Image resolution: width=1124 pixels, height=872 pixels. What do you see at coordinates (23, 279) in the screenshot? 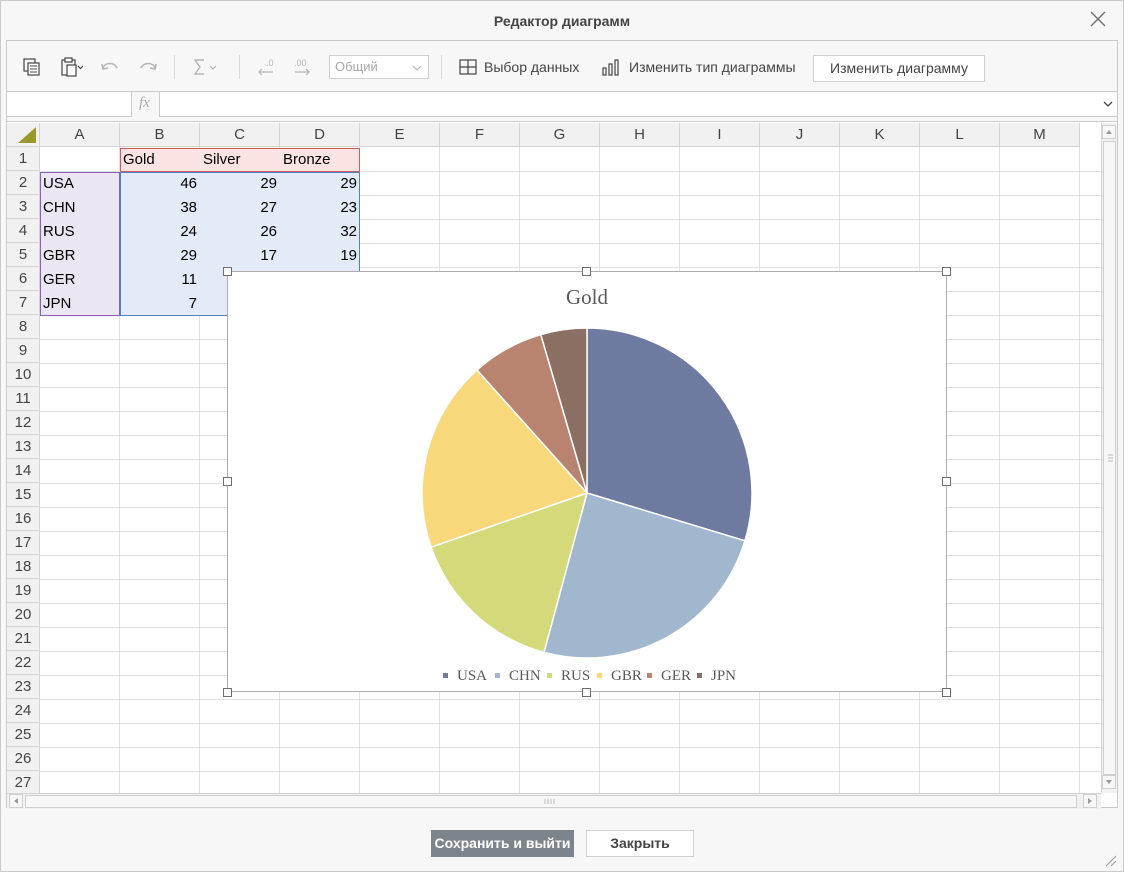
I see `row-header: 6` at bounding box center [23, 279].